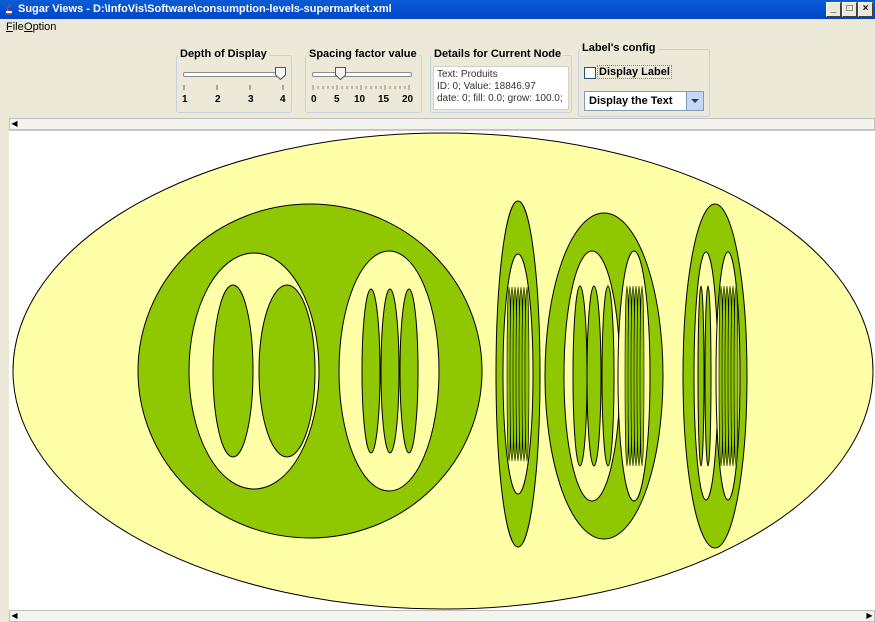 Image resolution: width=875 pixels, height=622 pixels. What do you see at coordinates (634, 72) in the screenshot?
I see `display-label-text: Display Label` at bounding box center [634, 72].